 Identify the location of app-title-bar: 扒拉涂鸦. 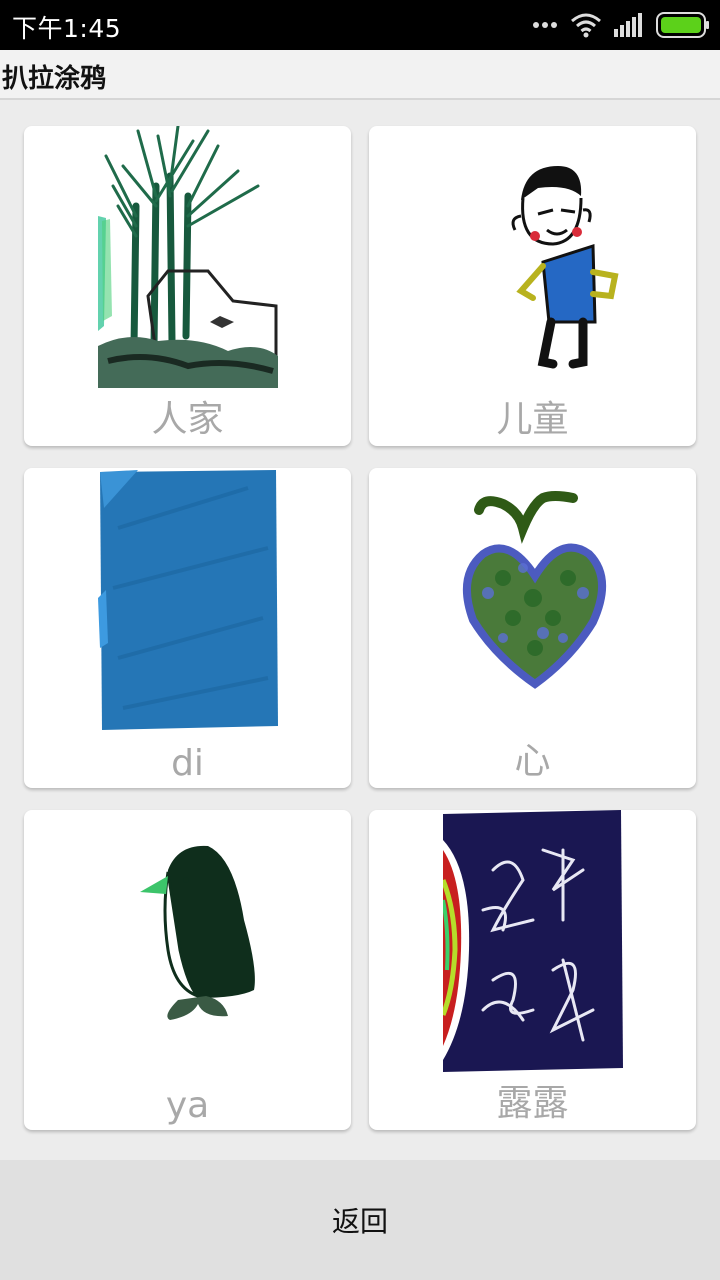
(360, 75).